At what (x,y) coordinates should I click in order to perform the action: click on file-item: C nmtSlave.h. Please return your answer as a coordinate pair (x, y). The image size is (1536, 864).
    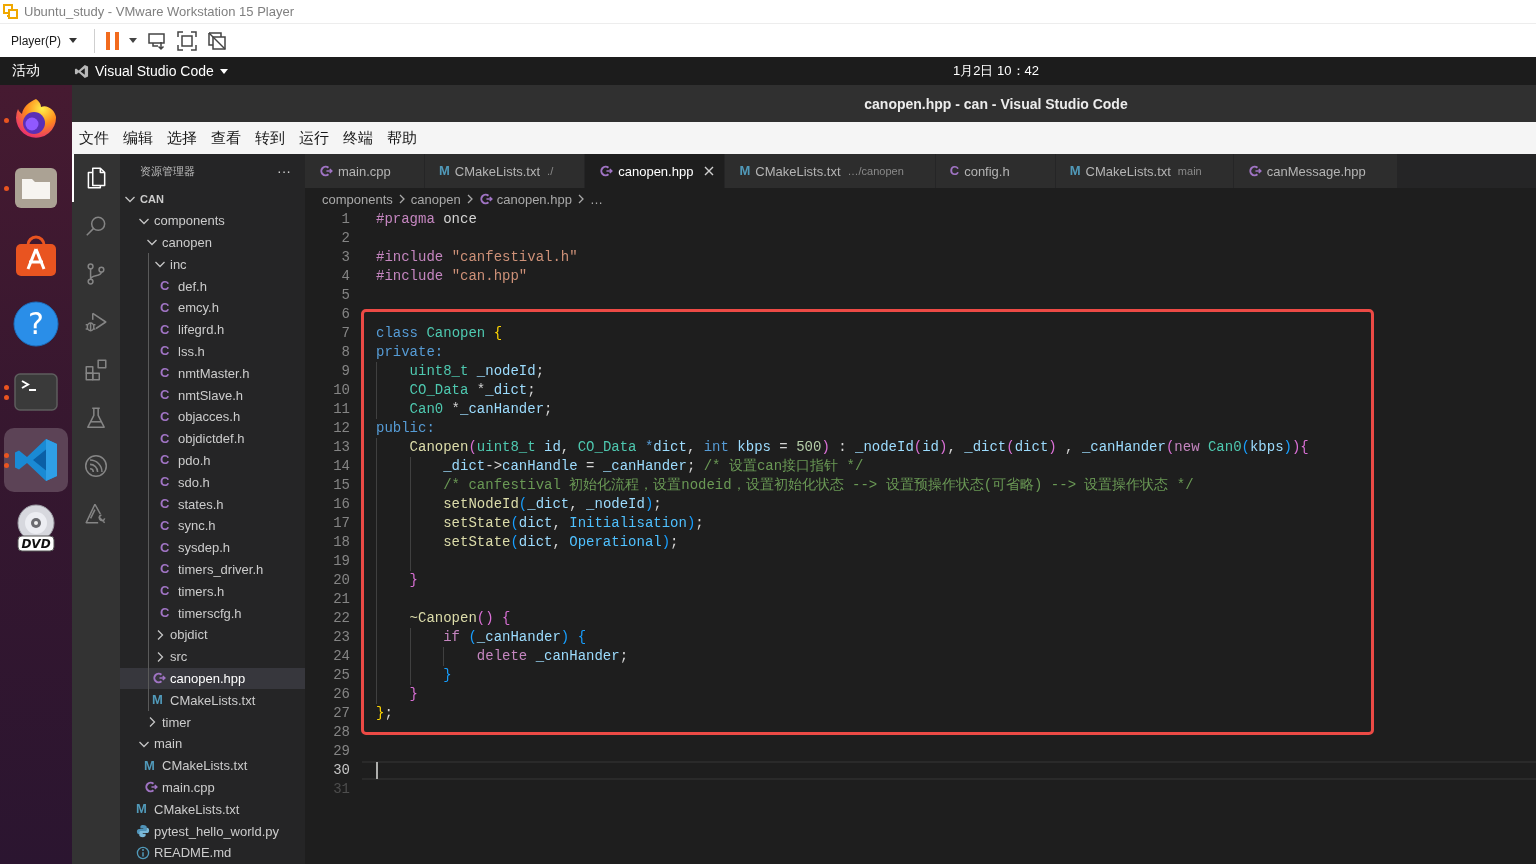
    Looking at the image, I should click on (212, 395).